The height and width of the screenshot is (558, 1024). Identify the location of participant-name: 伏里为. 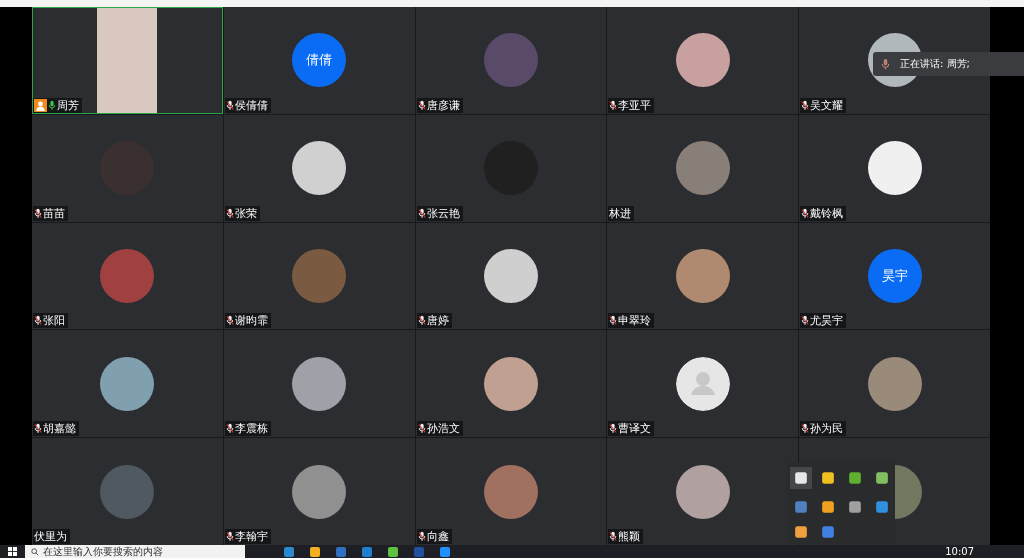
(50, 536).